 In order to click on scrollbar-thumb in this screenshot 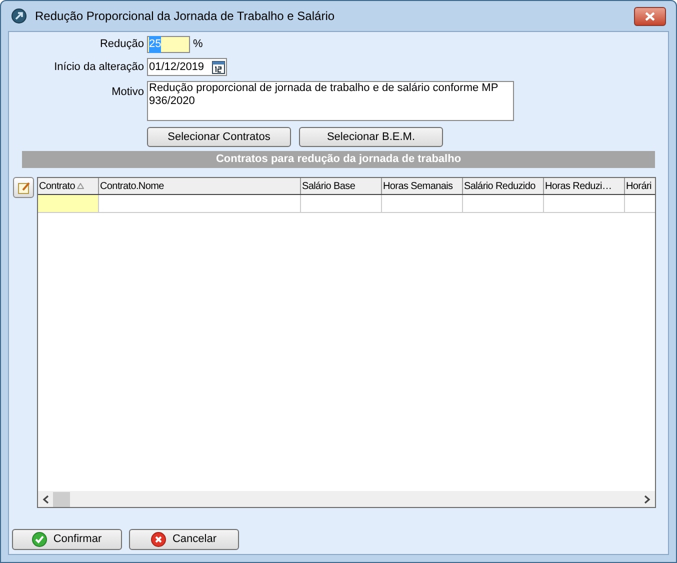, I will do `click(61, 499)`.